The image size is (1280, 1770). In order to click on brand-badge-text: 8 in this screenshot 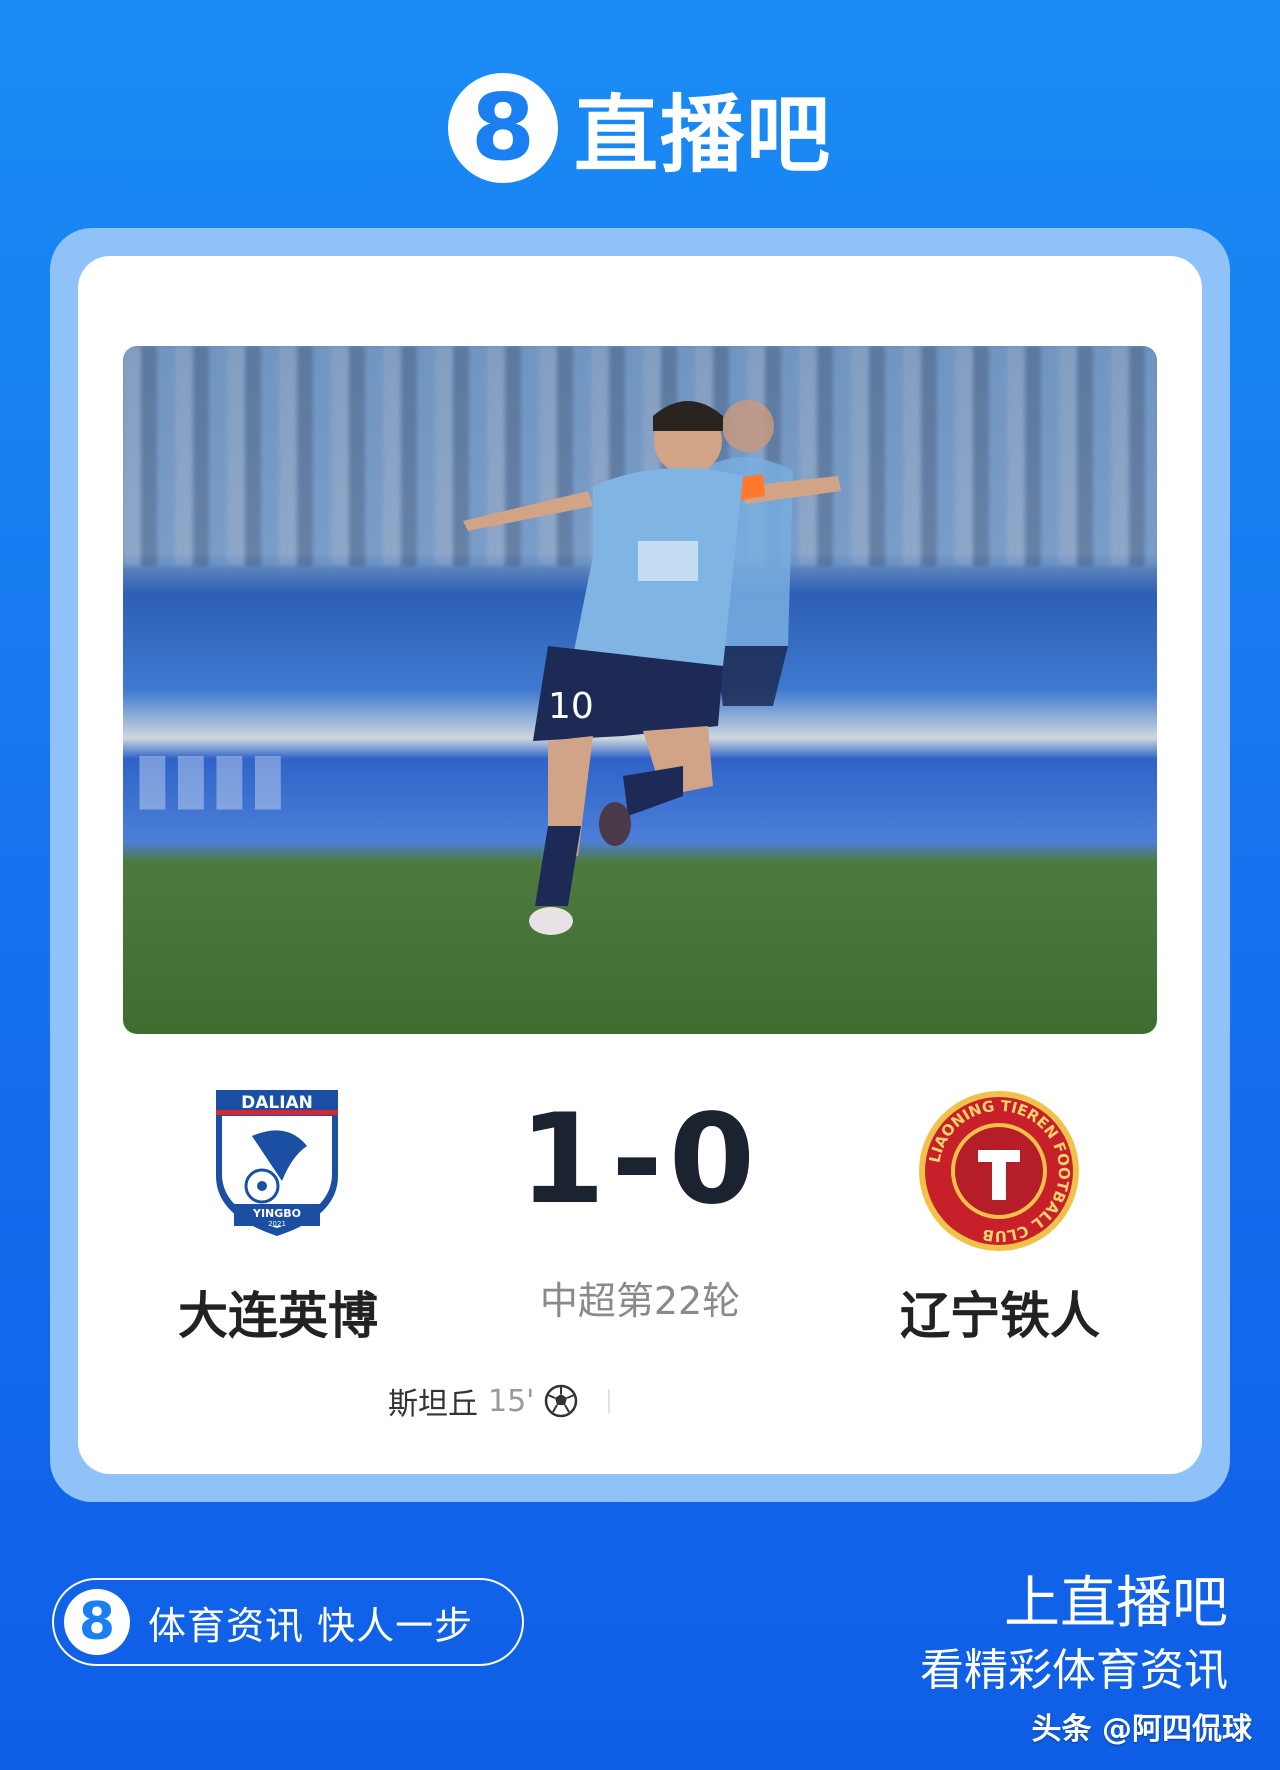, I will do `click(502, 127)`.